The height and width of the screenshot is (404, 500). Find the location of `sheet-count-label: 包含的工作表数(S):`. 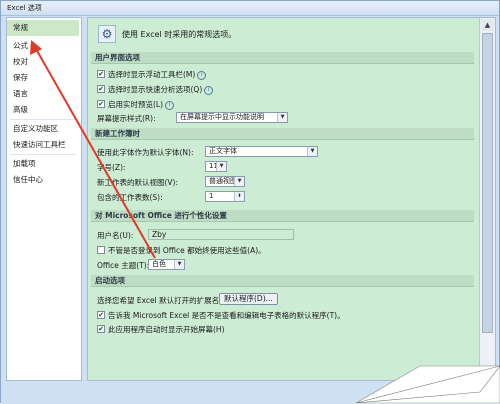

sheet-count-label: 包含的工作表数(S): is located at coordinates (130, 197).